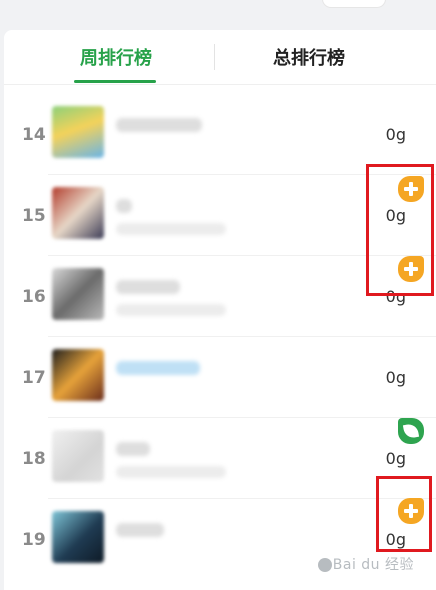  I want to click on tab-divider, so click(214, 57).